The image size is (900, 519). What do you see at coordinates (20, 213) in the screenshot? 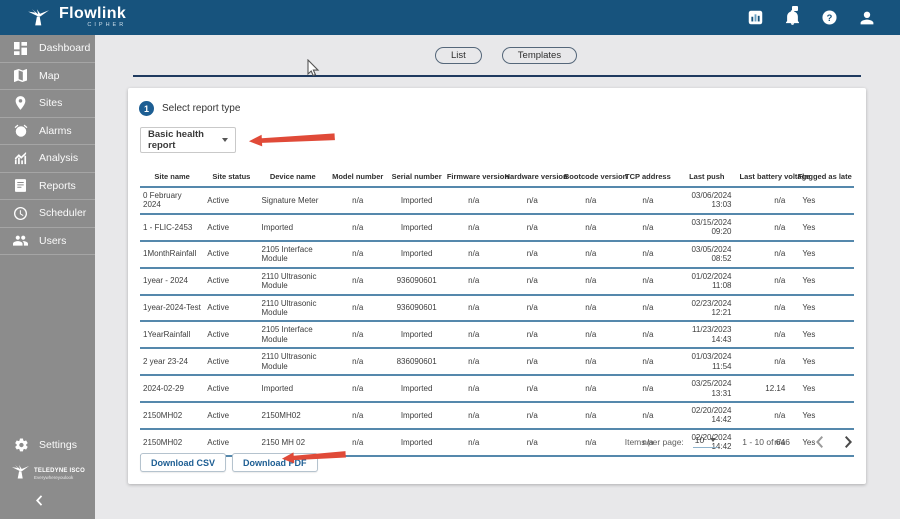
I see `scheduler-clock-icon` at bounding box center [20, 213].